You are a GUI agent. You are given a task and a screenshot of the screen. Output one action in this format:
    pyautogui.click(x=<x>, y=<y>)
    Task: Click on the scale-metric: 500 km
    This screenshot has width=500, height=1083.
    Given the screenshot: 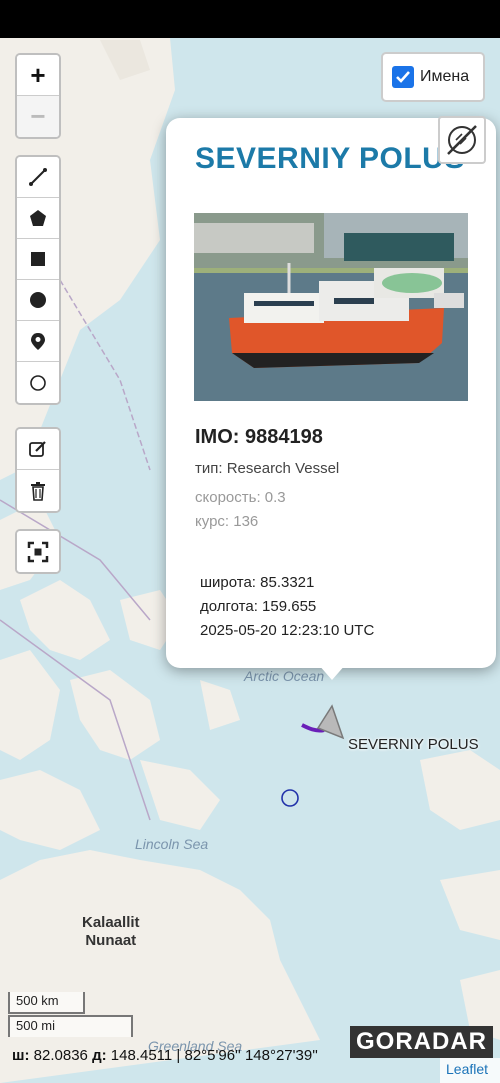 What is the action you would take?
    pyautogui.click(x=46, y=1003)
    